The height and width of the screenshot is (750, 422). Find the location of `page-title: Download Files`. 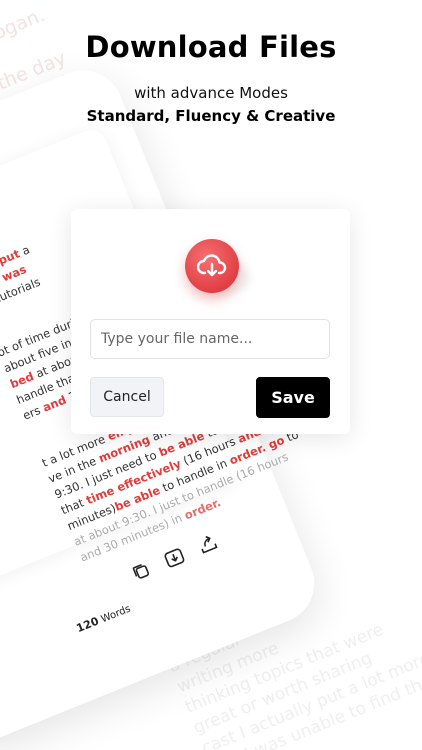

page-title: Download Files is located at coordinates (211, 47).